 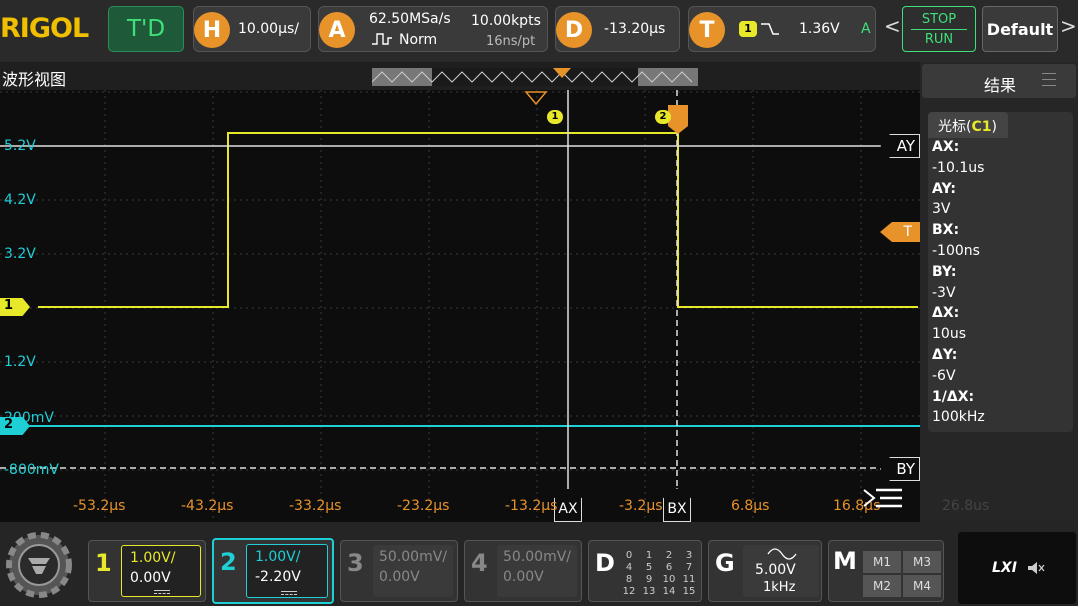 I want to click on stop-label: STOP, so click(x=939, y=19).